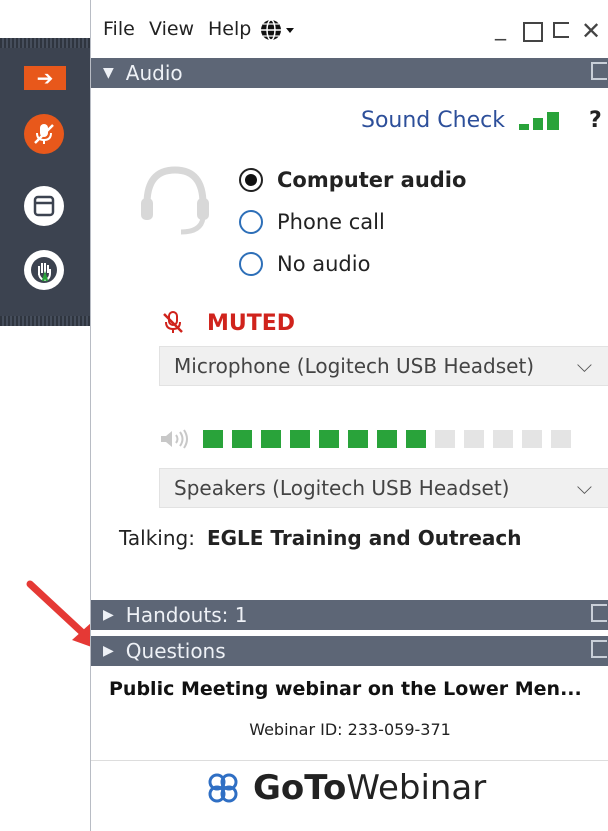  I want to click on menu-view: View, so click(171, 29).